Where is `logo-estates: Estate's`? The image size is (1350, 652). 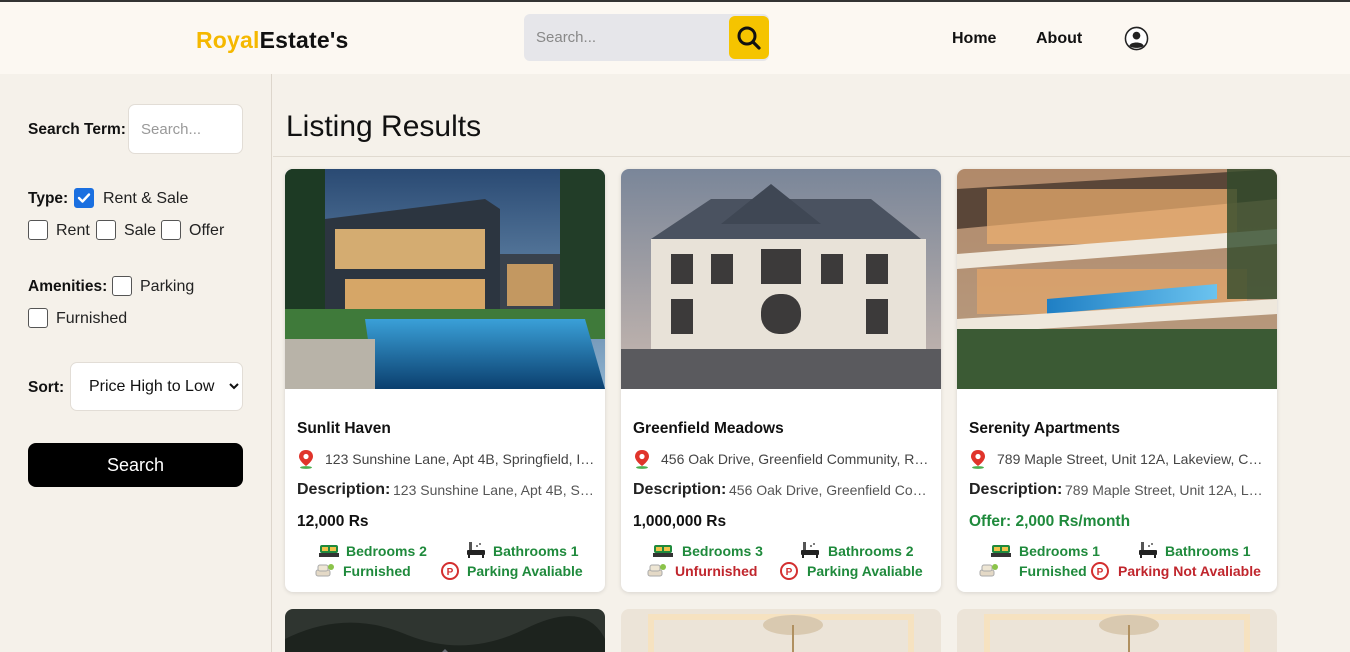 logo-estates: Estate's is located at coordinates (304, 40).